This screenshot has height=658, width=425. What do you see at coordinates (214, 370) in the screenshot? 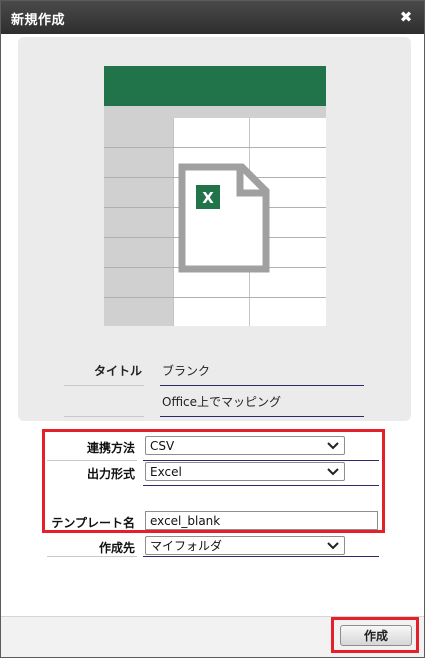
I see `info-row-title: タイトル ブランク` at bounding box center [214, 370].